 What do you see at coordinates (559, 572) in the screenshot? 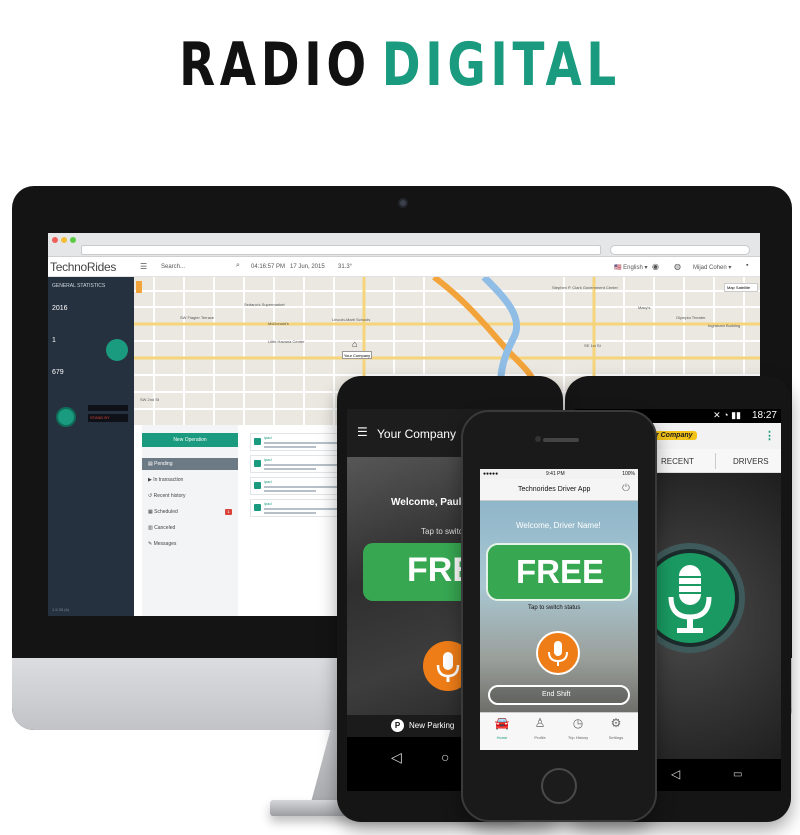
I see `iphone-free-button: FREE` at bounding box center [559, 572].